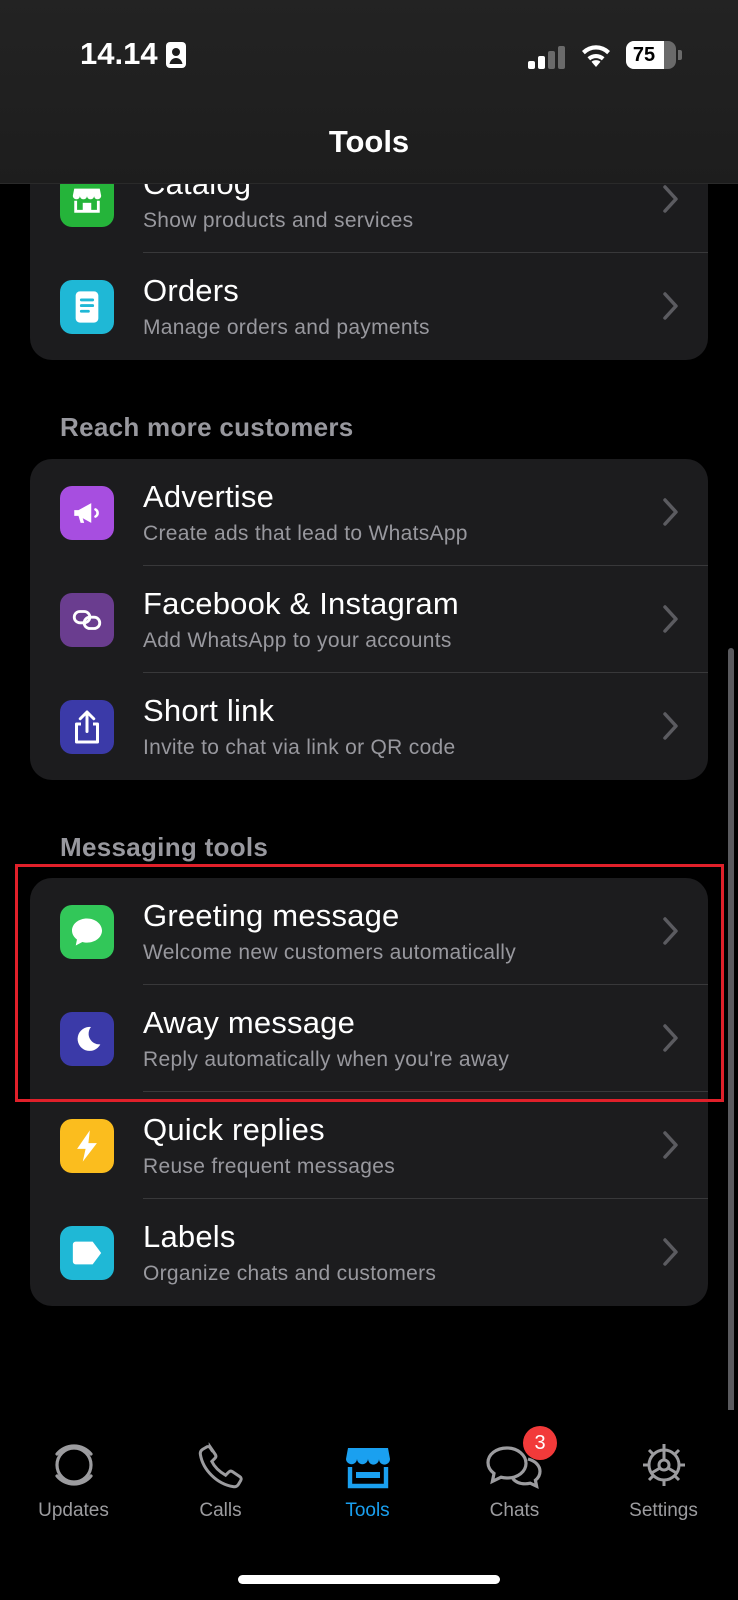  I want to click on tab-settings-label: Settings, so click(663, 1510).